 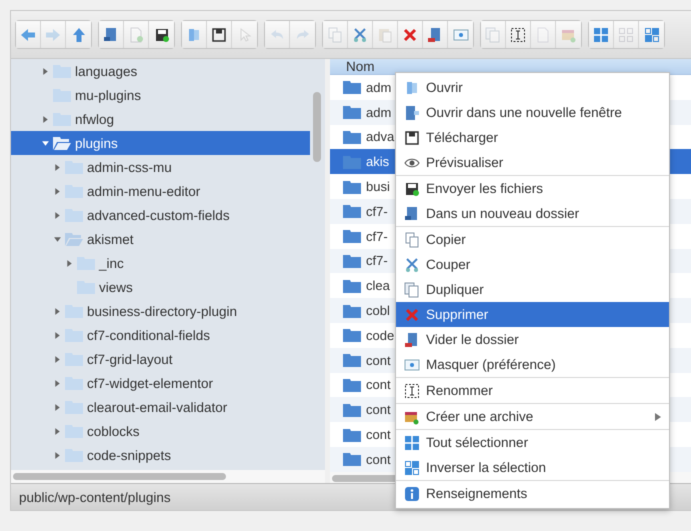 What do you see at coordinates (385, 34) in the screenshot?
I see `clipboard-icon` at bounding box center [385, 34].